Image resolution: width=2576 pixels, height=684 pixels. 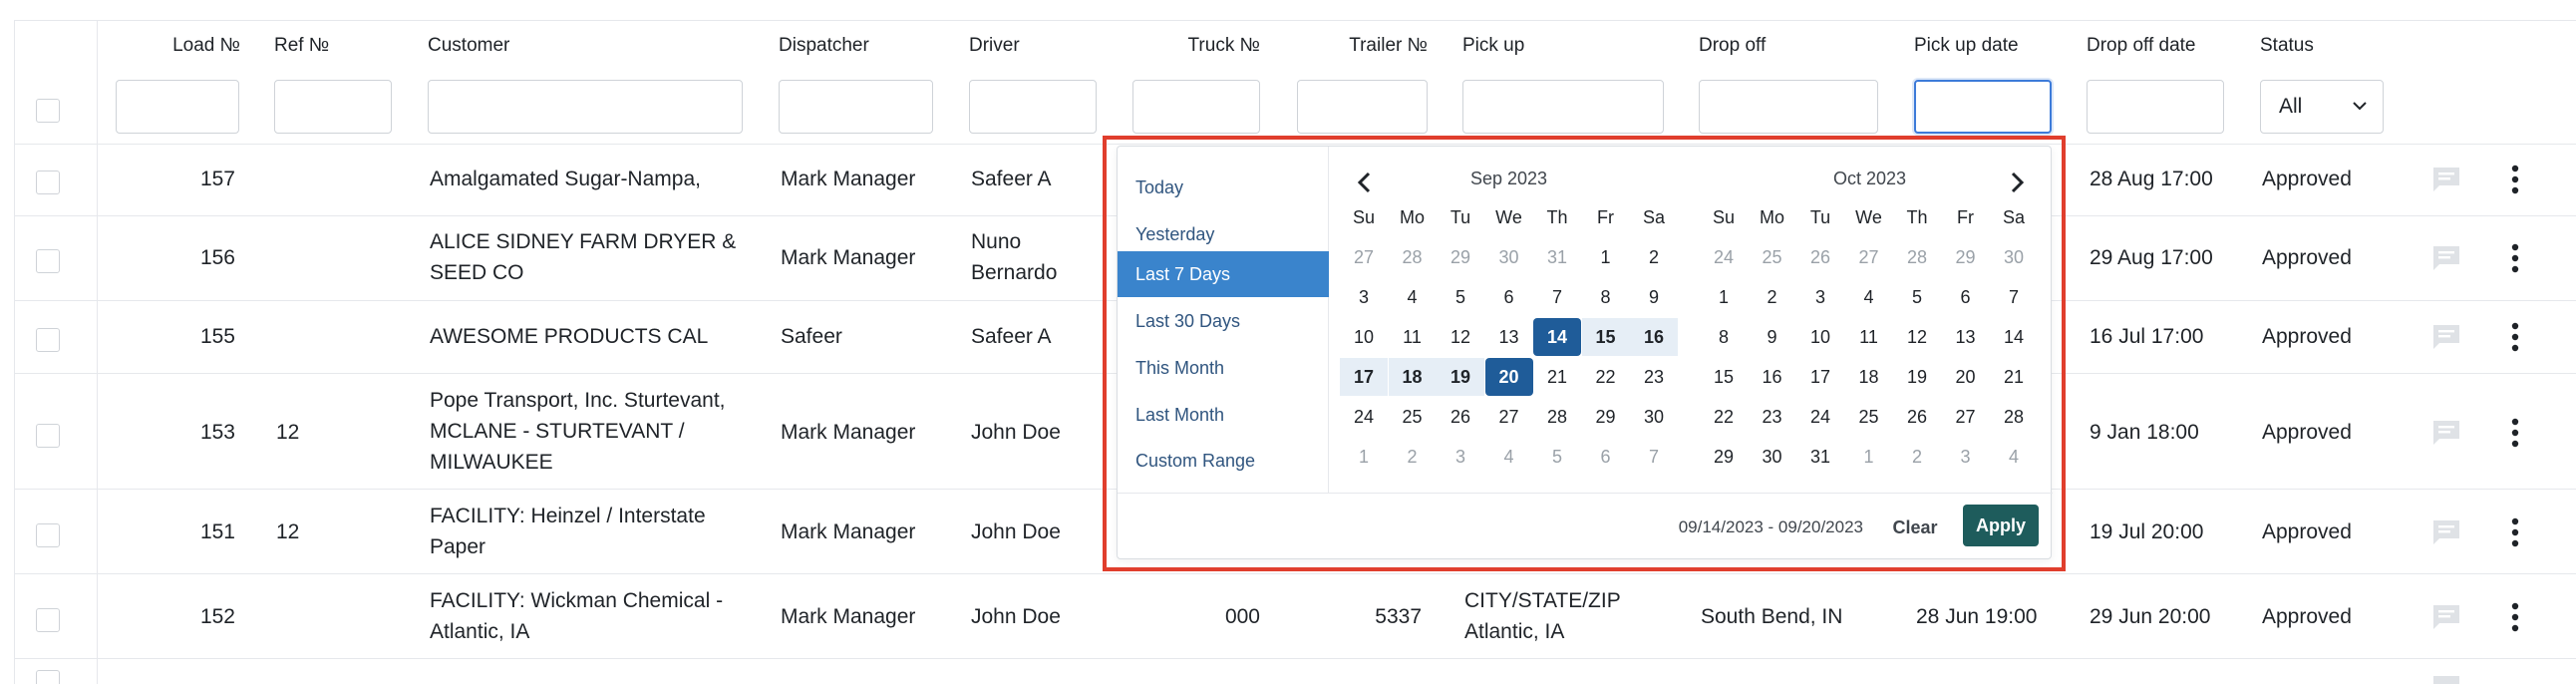 I want to click on header-drop-off: Drop off, so click(x=1732, y=46).